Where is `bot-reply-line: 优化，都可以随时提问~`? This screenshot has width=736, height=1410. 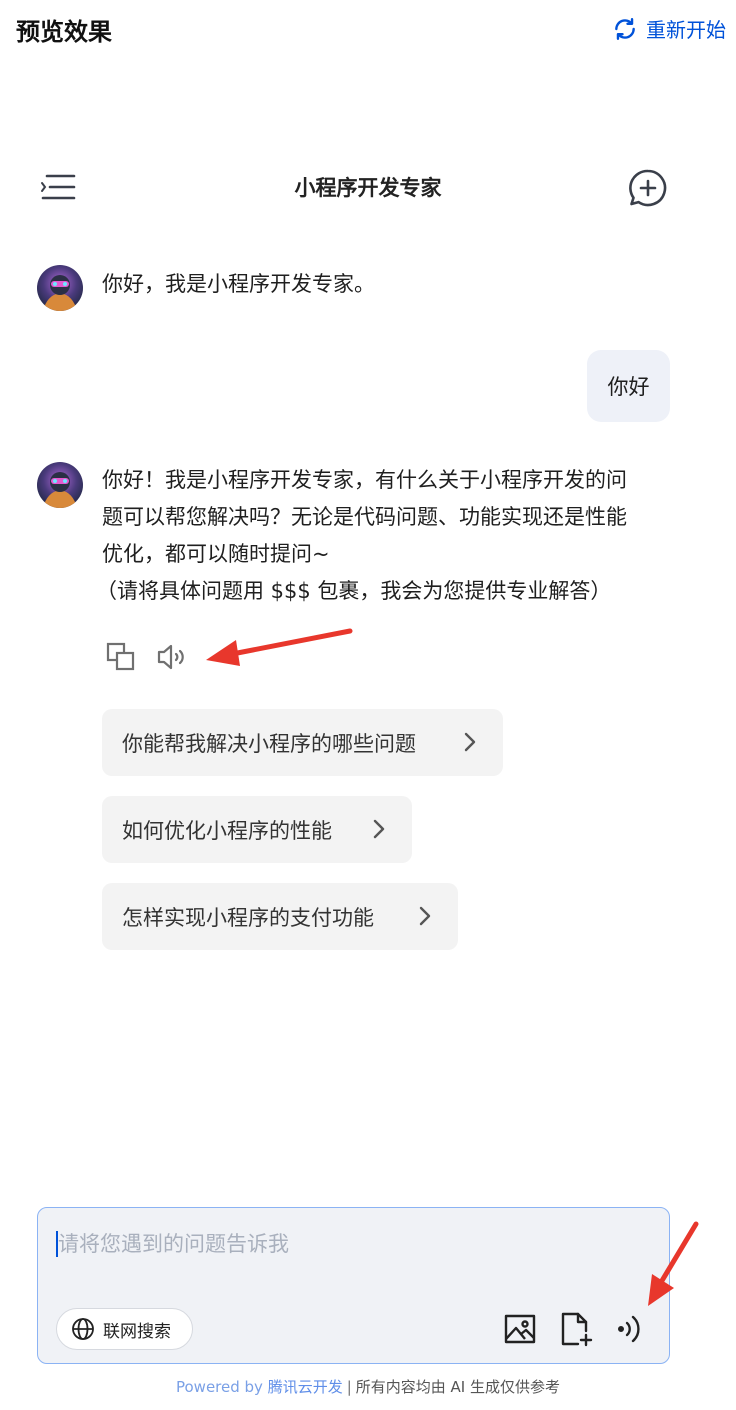
bot-reply-line: 优化，都可以随时提问~ is located at coordinates (216, 554).